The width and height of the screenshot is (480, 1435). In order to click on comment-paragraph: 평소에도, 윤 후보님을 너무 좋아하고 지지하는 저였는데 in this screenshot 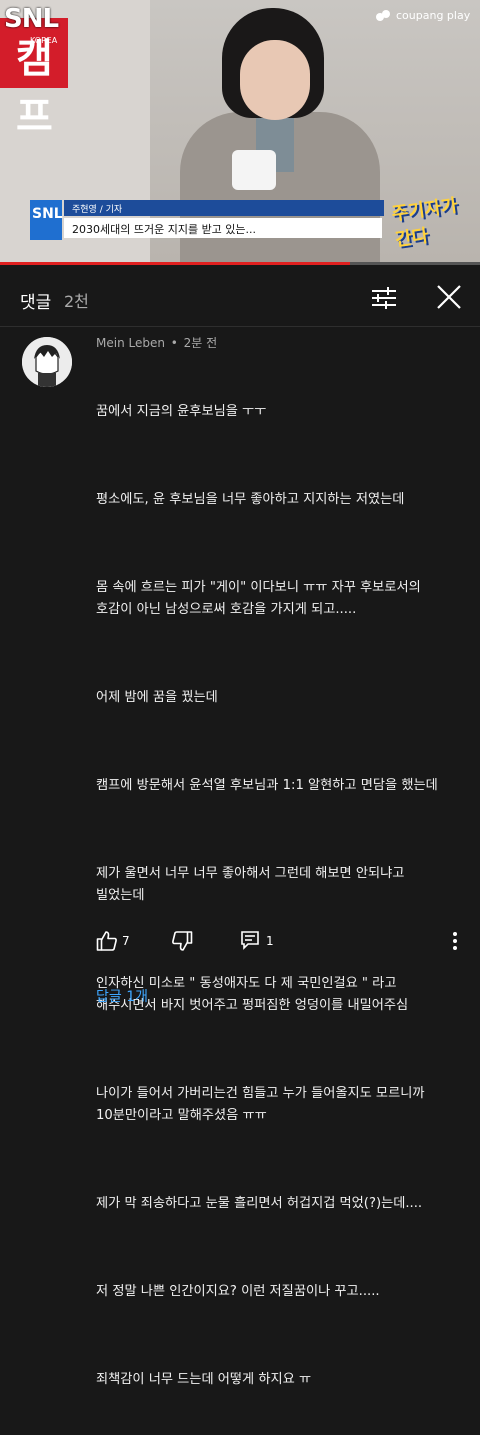, I will do `click(250, 499)`.